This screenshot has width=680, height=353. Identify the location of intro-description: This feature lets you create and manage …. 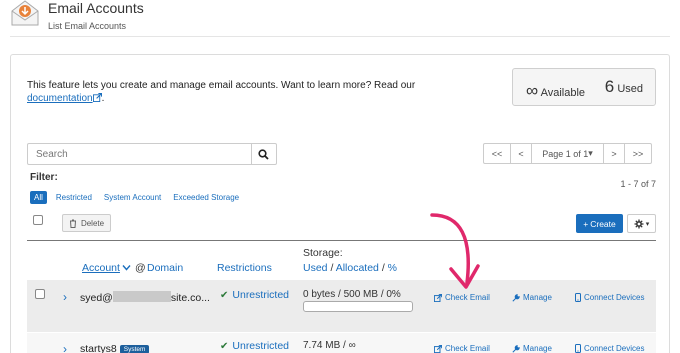
(221, 85).